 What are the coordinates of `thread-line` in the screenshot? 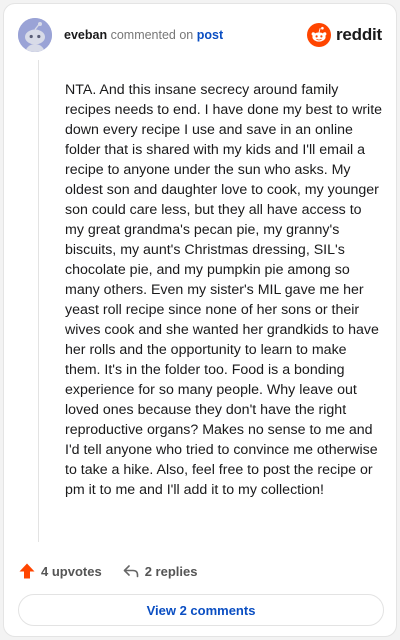 It's located at (38, 301).